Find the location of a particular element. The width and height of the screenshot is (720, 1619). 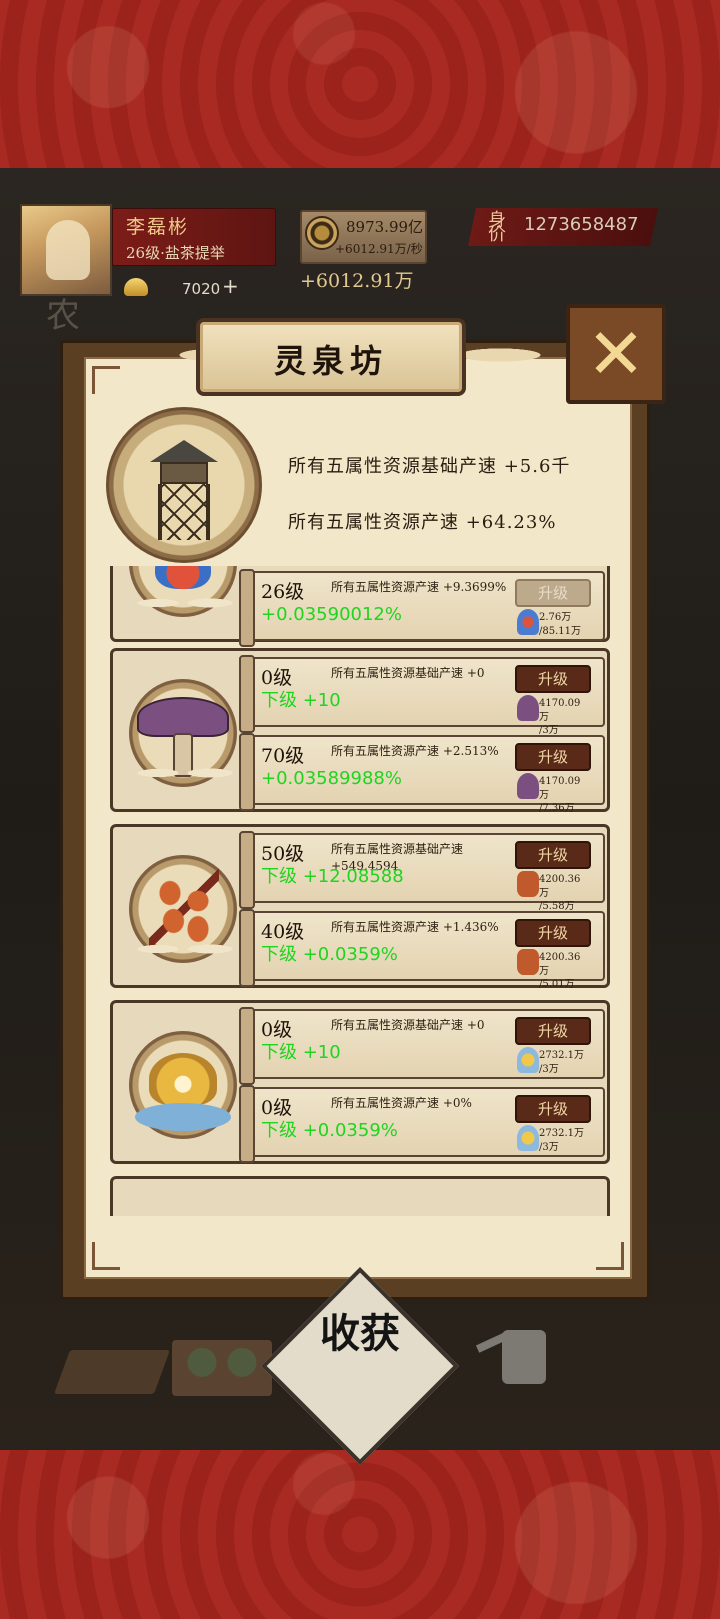

panel-title: 灵泉坊 is located at coordinates (330, 361).